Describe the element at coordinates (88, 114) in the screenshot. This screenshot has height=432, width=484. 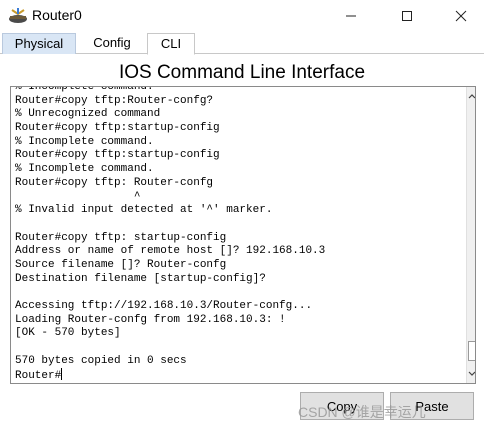
I see `console-line: % Unrecognized command` at that location.